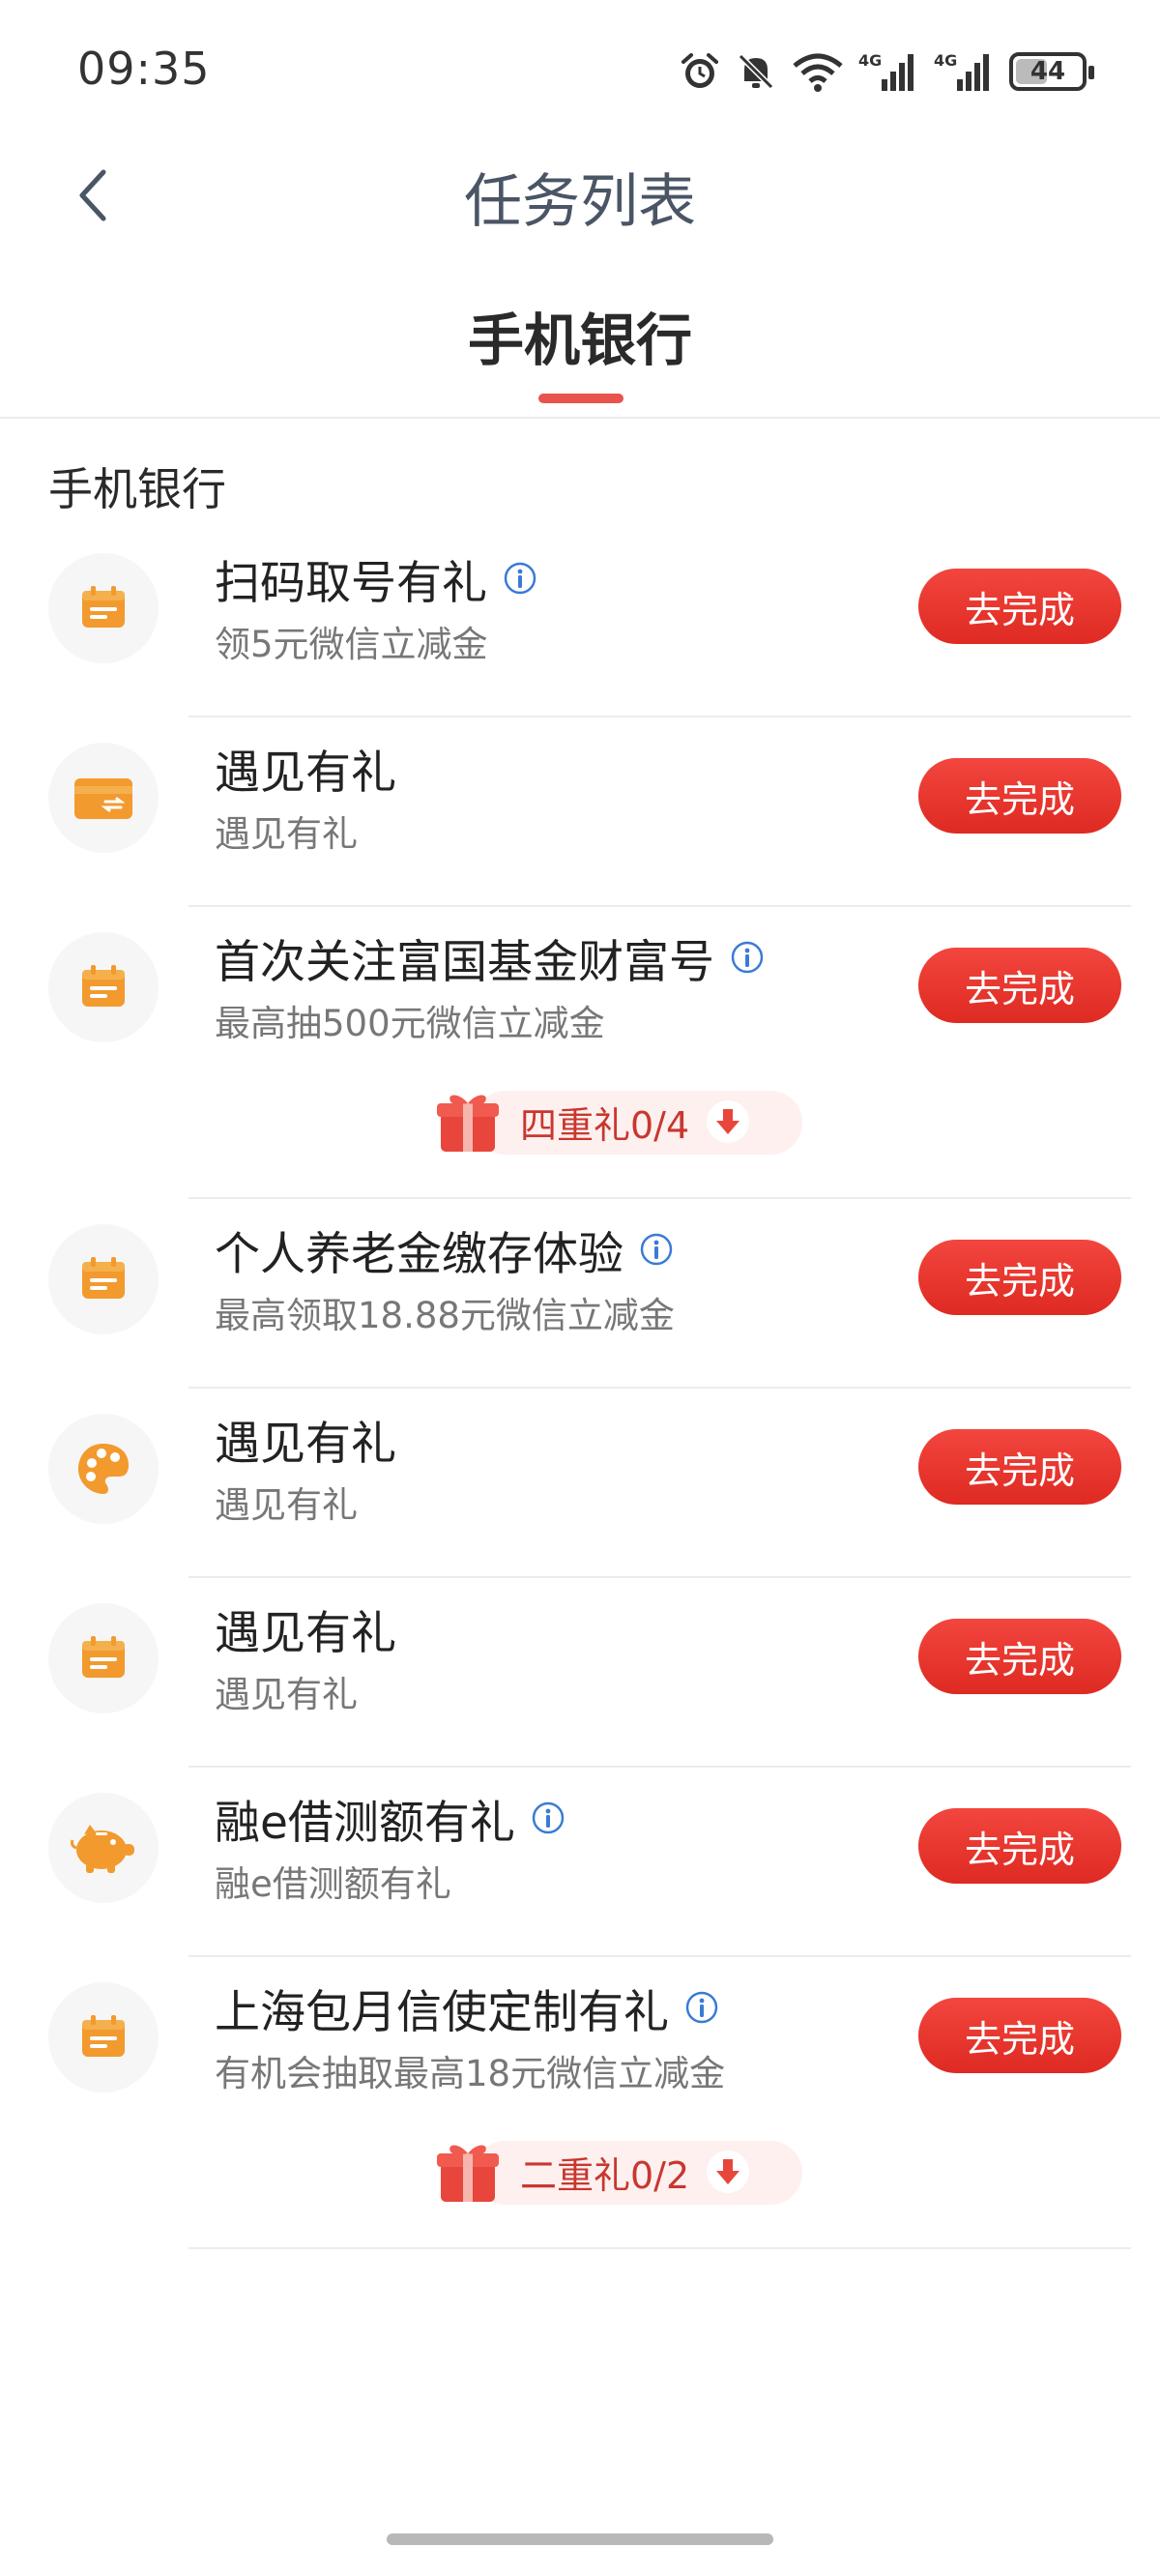 The image size is (1160, 2576). Describe the element at coordinates (103, 1848) in the screenshot. I see `piggy-bank-icon` at that location.